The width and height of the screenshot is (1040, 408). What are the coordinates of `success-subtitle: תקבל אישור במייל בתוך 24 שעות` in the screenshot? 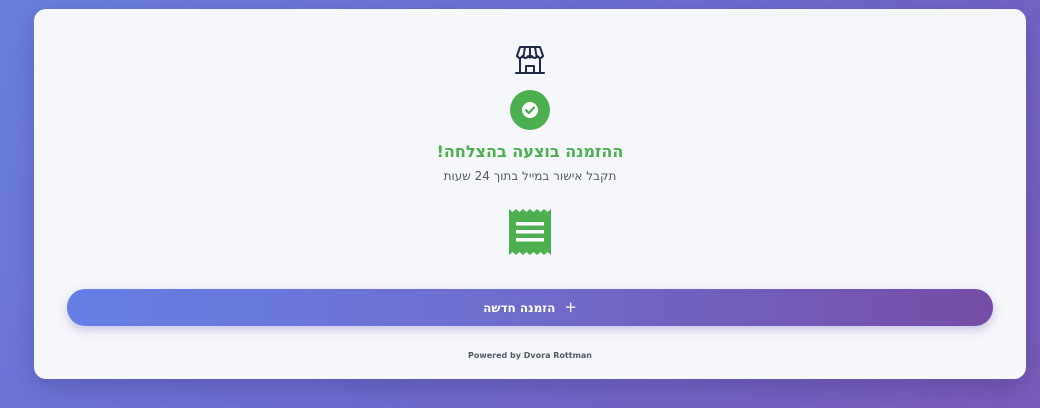 It's located at (530, 176).